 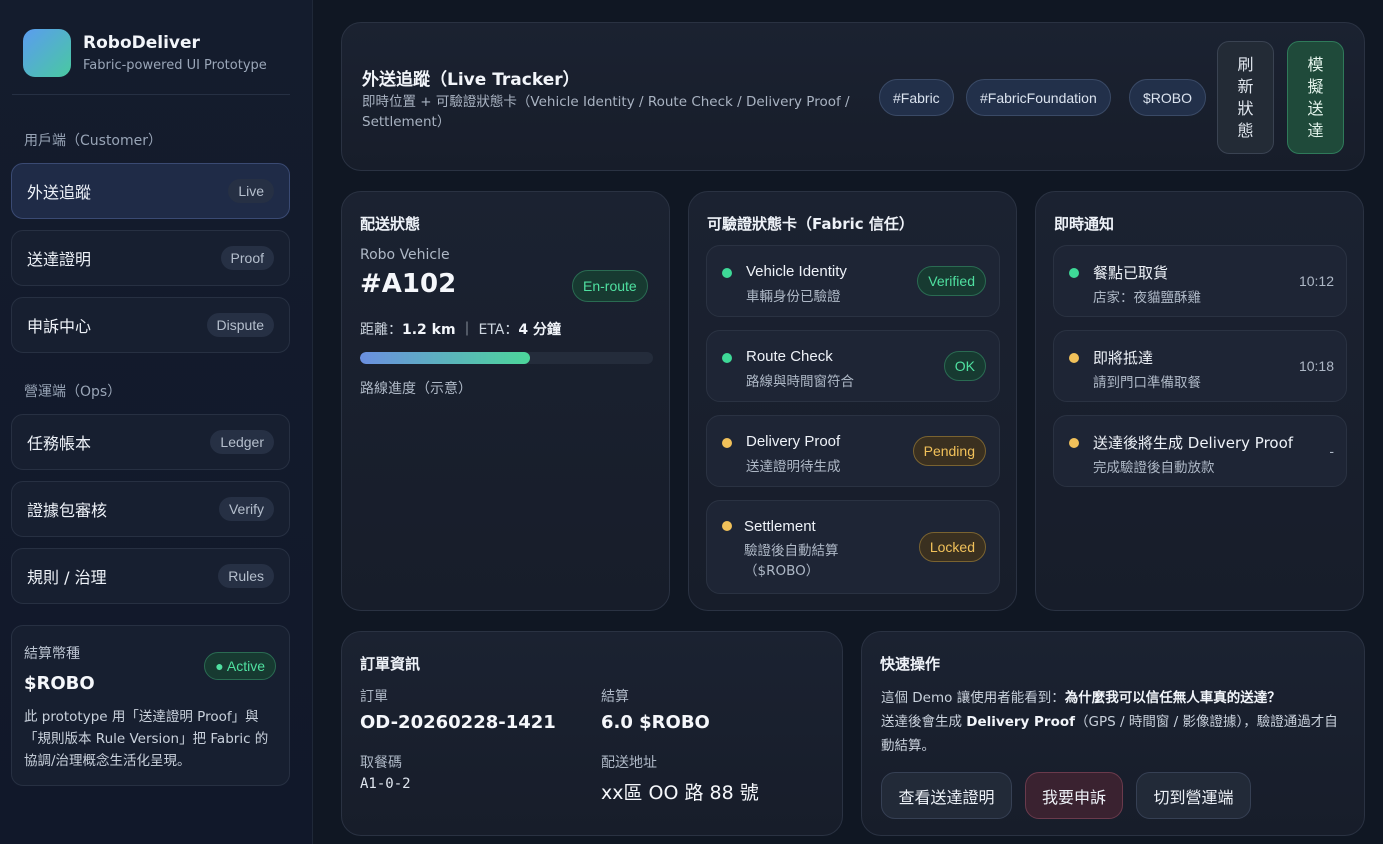 What do you see at coordinates (1316, 281) in the screenshot?
I see `notification-time: 10:12` at bounding box center [1316, 281].